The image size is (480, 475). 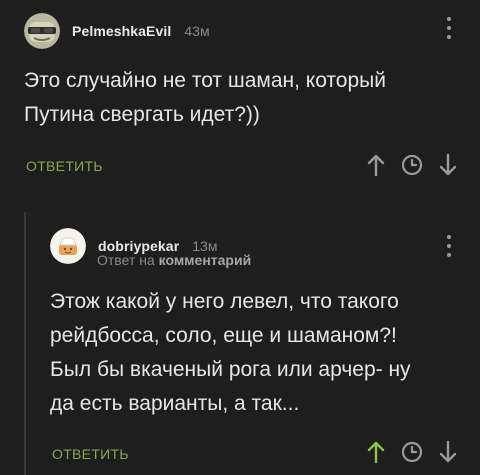 What do you see at coordinates (121, 31) in the screenshot?
I see `author-name: PelmeshkaEvil` at bounding box center [121, 31].